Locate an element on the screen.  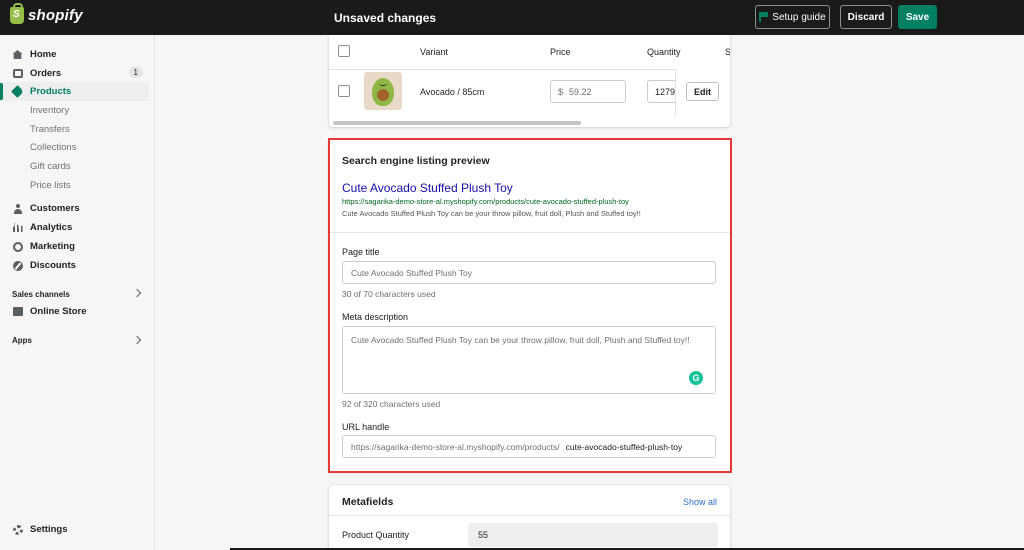
url-handle-value: cute-avocado-stuffed-plush-toy is located at coordinates (624, 446).